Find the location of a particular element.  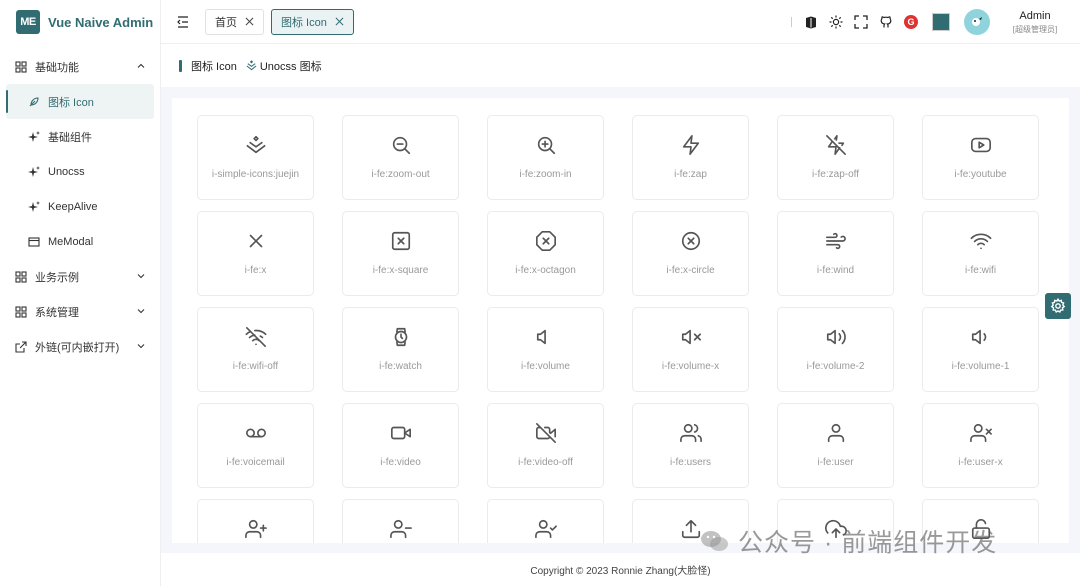

icon-card: i-fe:volume-2 is located at coordinates (835, 349).